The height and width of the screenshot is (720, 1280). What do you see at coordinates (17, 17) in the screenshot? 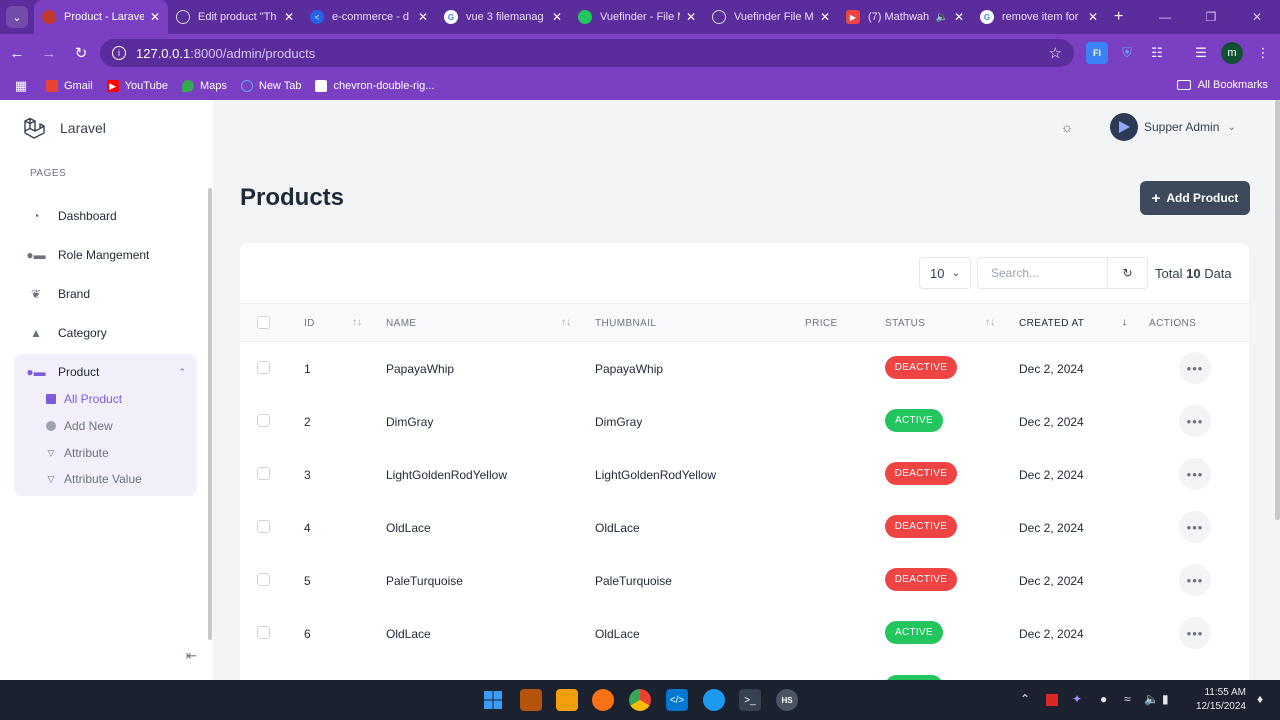
I see `tab-search-chevron-icon: ⌄` at bounding box center [17, 17].